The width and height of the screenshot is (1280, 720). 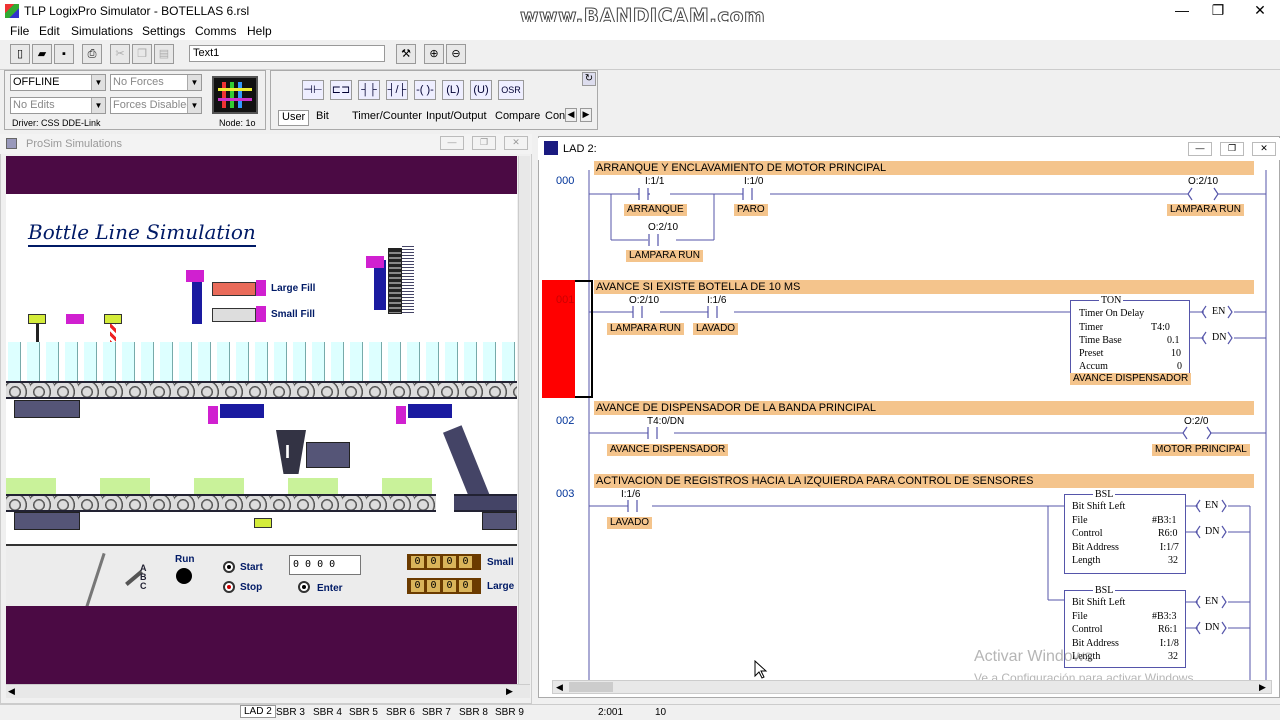 What do you see at coordinates (555, 118) in the screenshot?
I see `tab-con: Con` at bounding box center [555, 118].